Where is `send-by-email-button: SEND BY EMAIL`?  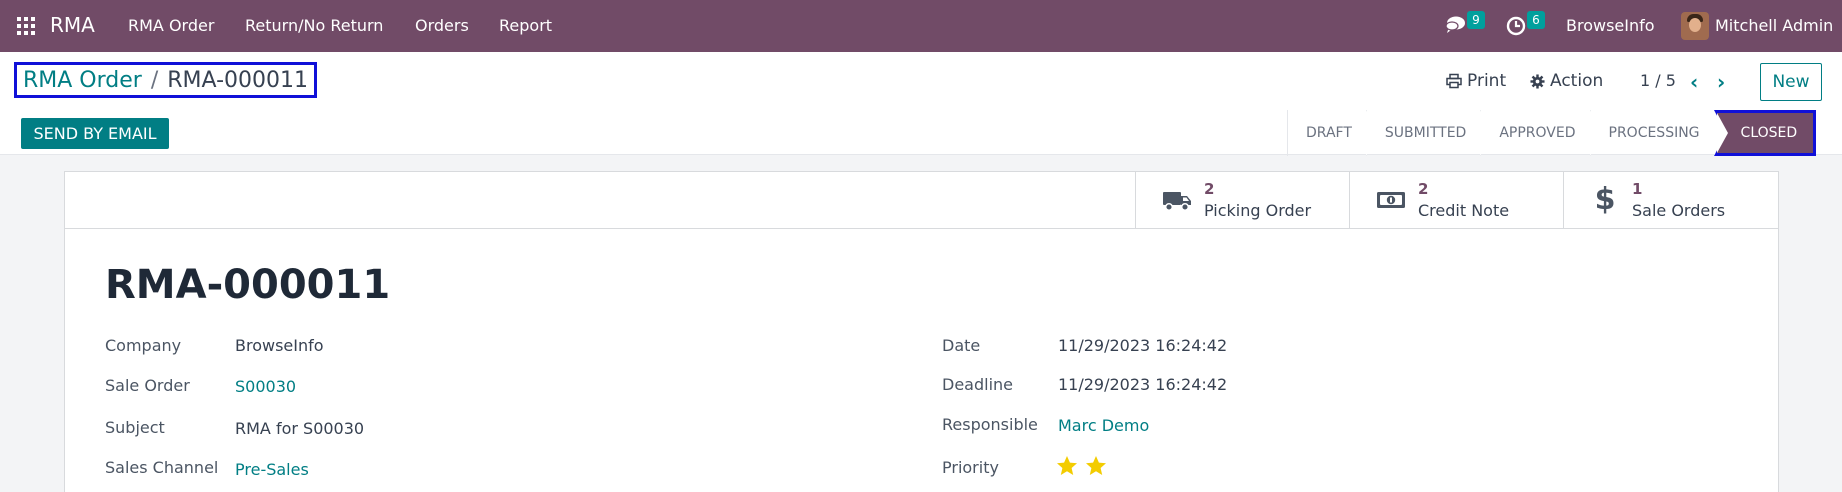
send-by-email-button: SEND BY EMAIL is located at coordinates (95, 133).